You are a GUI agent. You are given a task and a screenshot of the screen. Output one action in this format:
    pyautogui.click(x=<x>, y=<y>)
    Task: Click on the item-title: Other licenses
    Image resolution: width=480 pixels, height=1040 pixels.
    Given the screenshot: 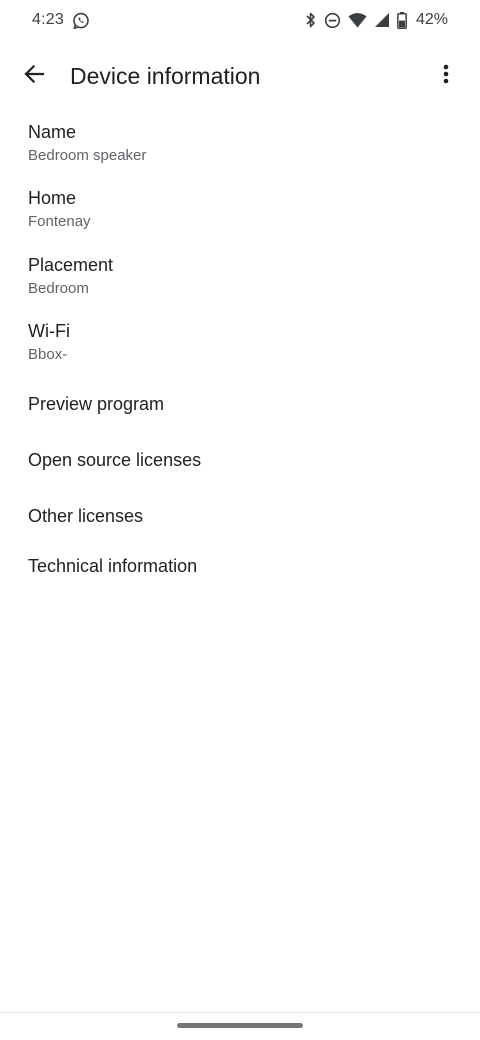 What is the action you would take?
    pyautogui.click(x=86, y=516)
    